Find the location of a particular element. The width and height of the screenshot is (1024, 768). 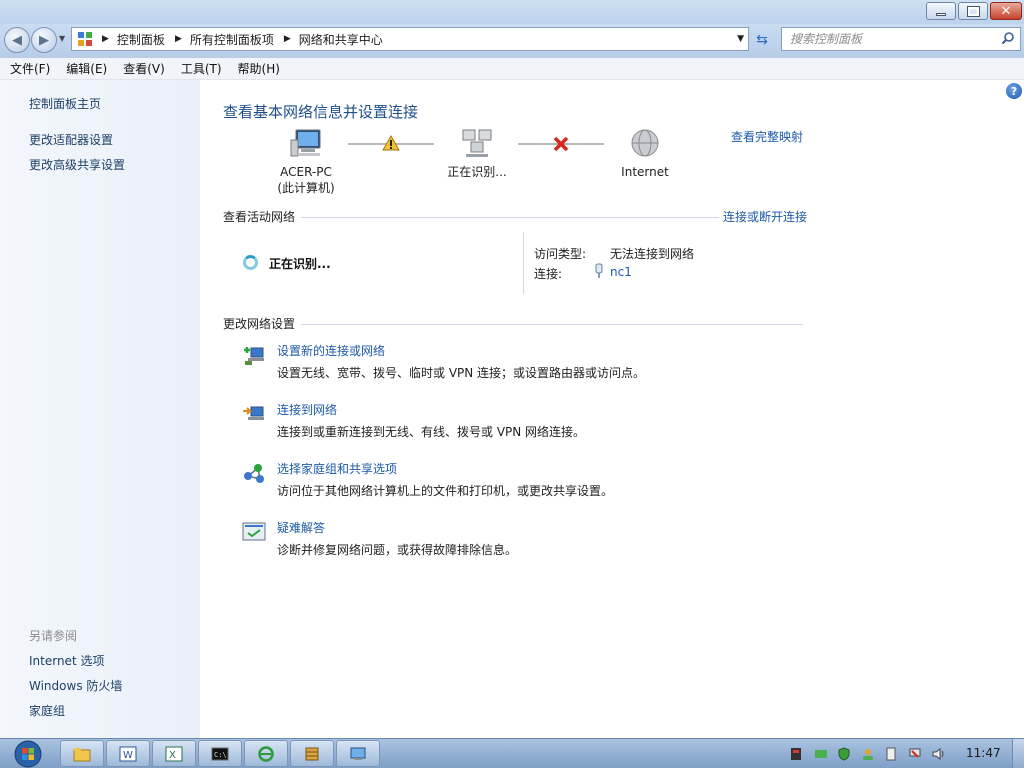

loading-spinner-icon is located at coordinates (250, 262).